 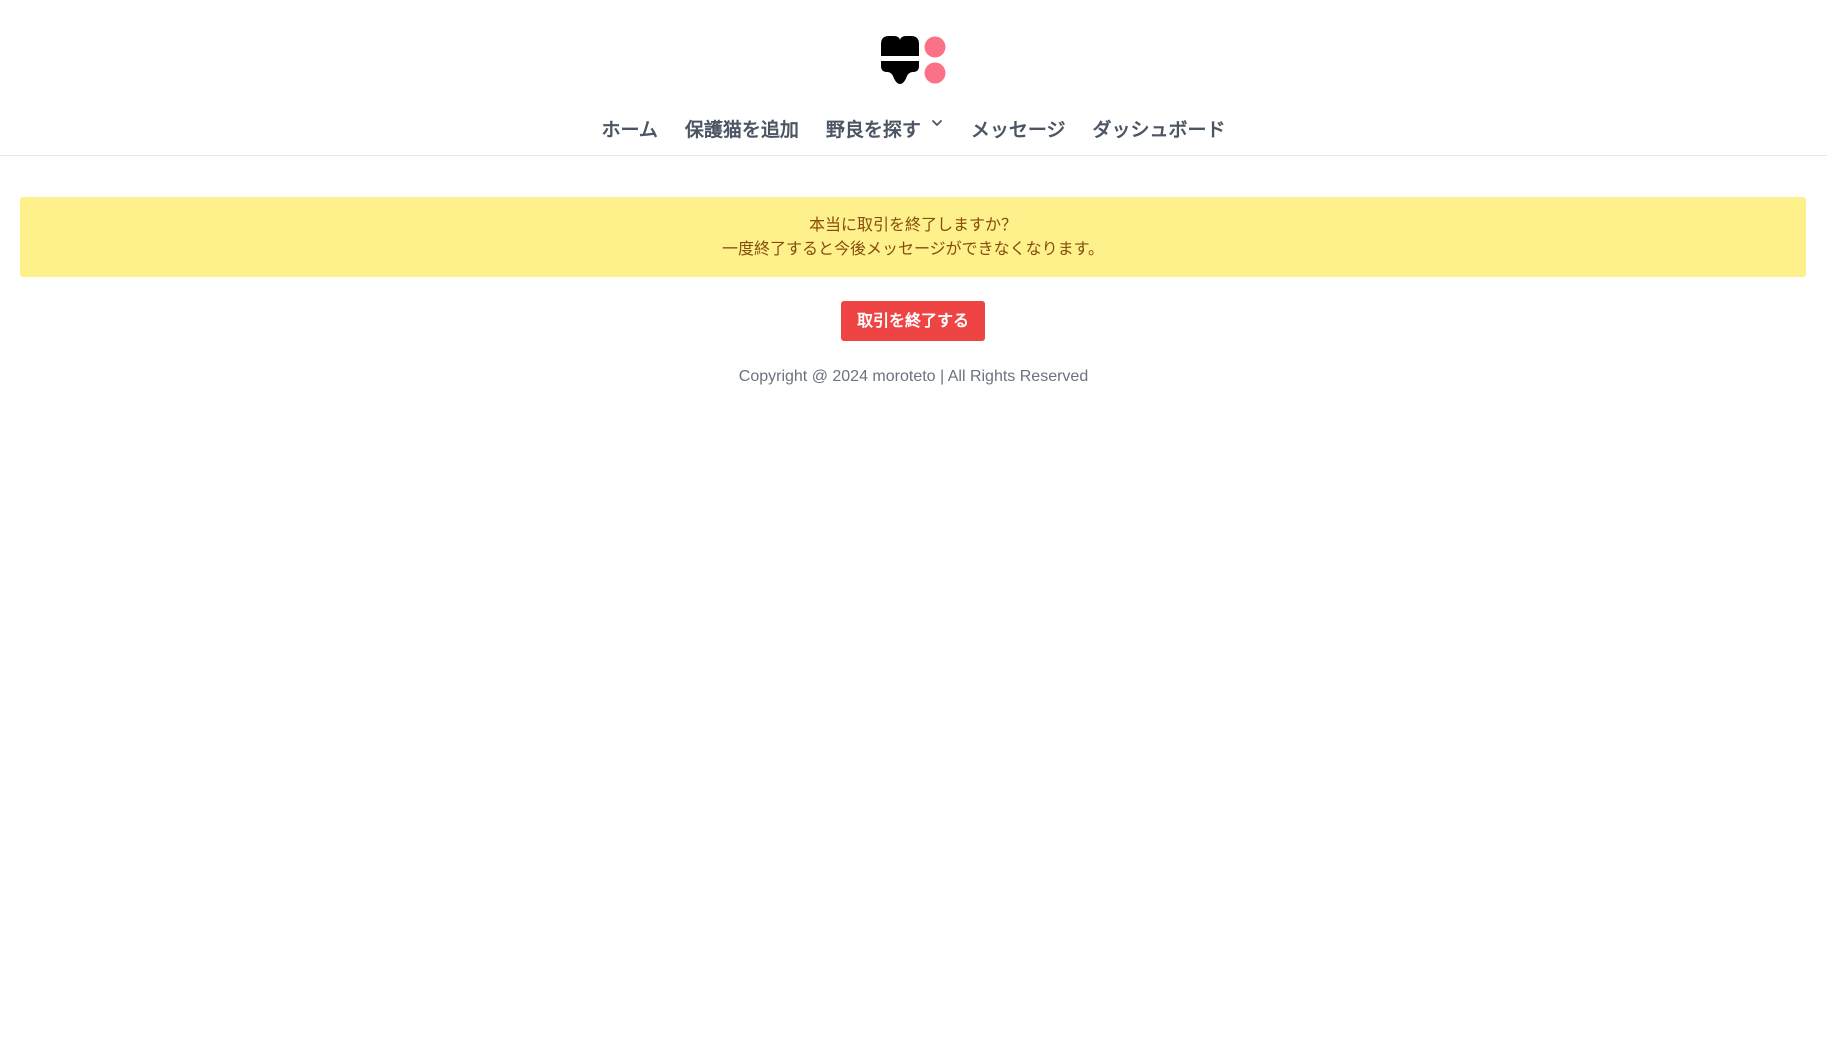 What do you see at coordinates (937, 123) in the screenshot?
I see `chevron-down-icon` at bounding box center [937, 123].